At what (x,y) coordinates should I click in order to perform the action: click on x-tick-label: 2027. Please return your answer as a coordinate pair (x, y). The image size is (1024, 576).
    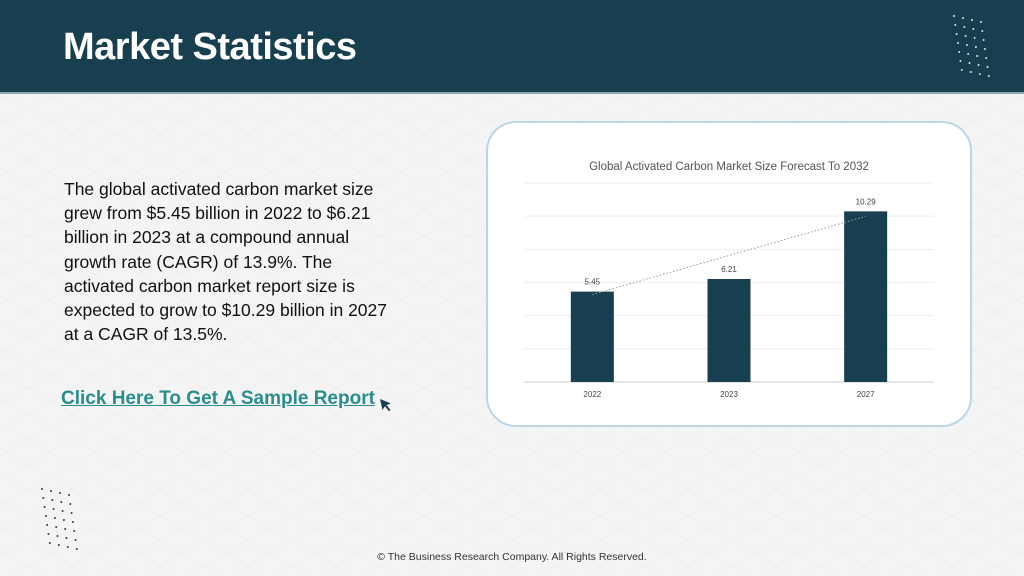
    Looking at the image, I should click on (866, 394).